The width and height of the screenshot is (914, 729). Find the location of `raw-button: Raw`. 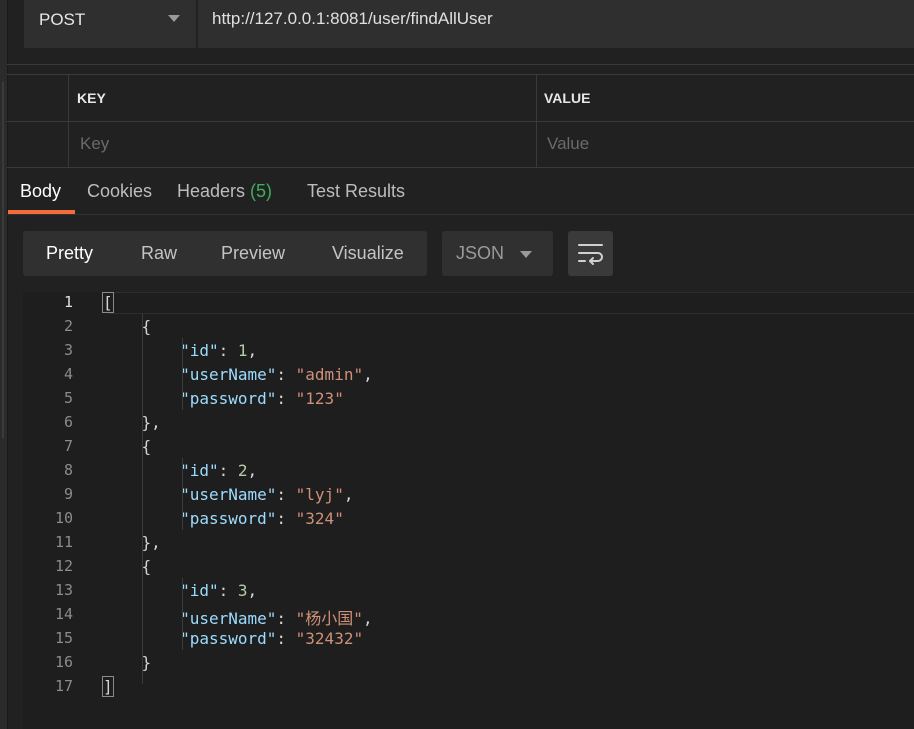

raw-button: Raw is located at coordinates (159, 253).